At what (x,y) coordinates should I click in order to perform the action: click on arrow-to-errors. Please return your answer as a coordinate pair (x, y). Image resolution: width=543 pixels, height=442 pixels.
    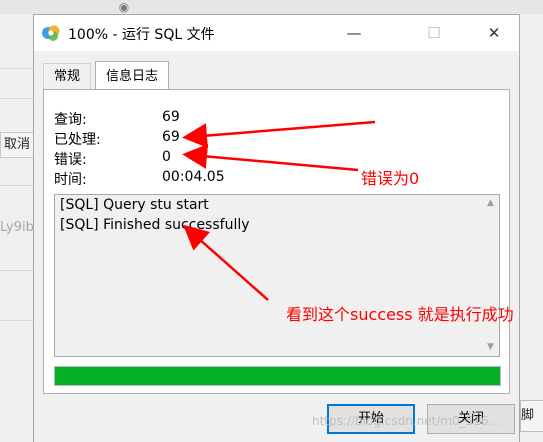
    Looking at the image, I should click on (270, 157).